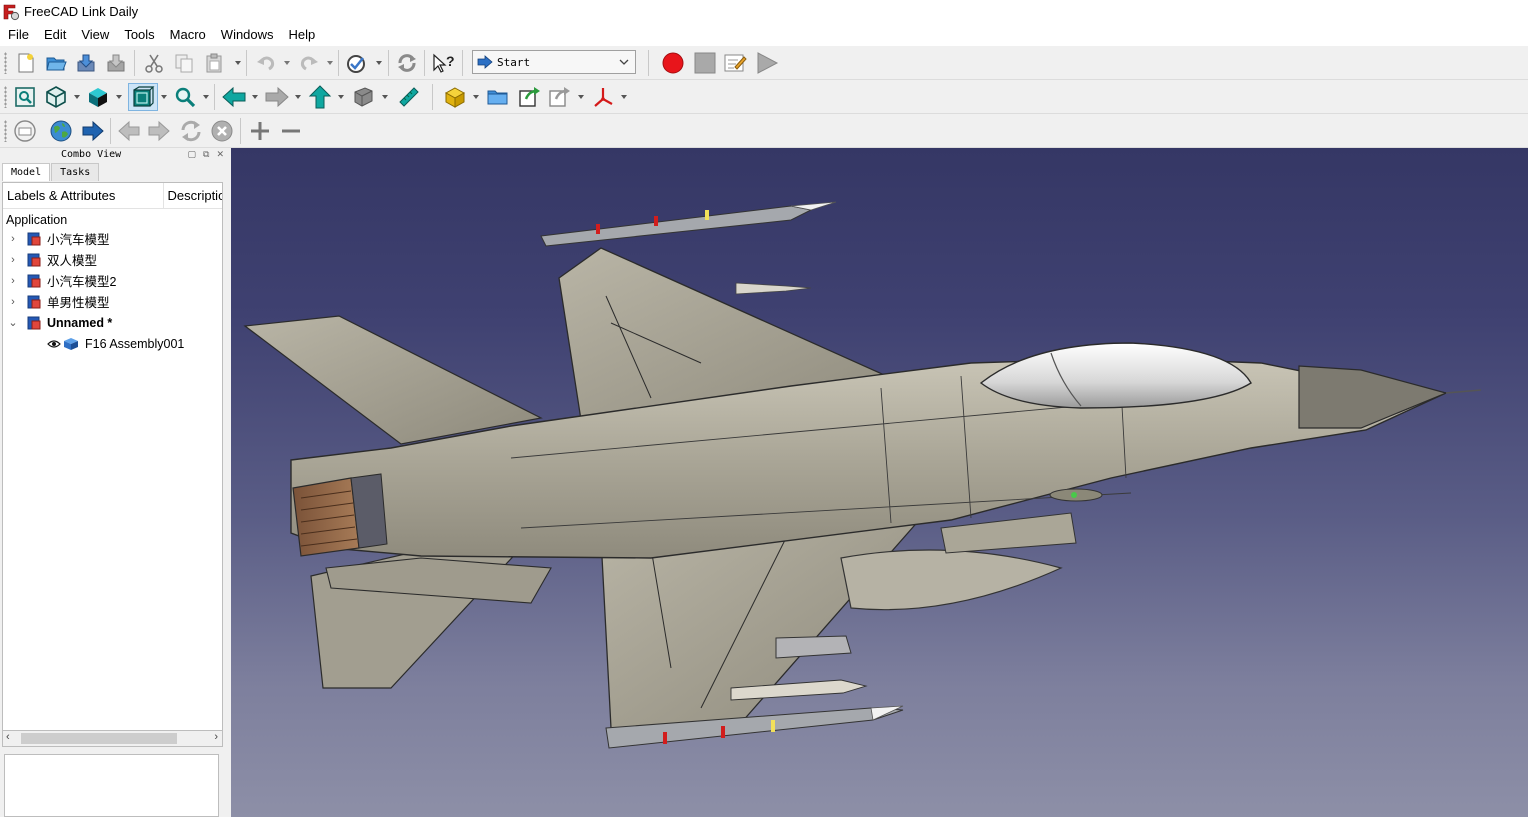  I want to click on macro-stop-icon, so click(705, 63).